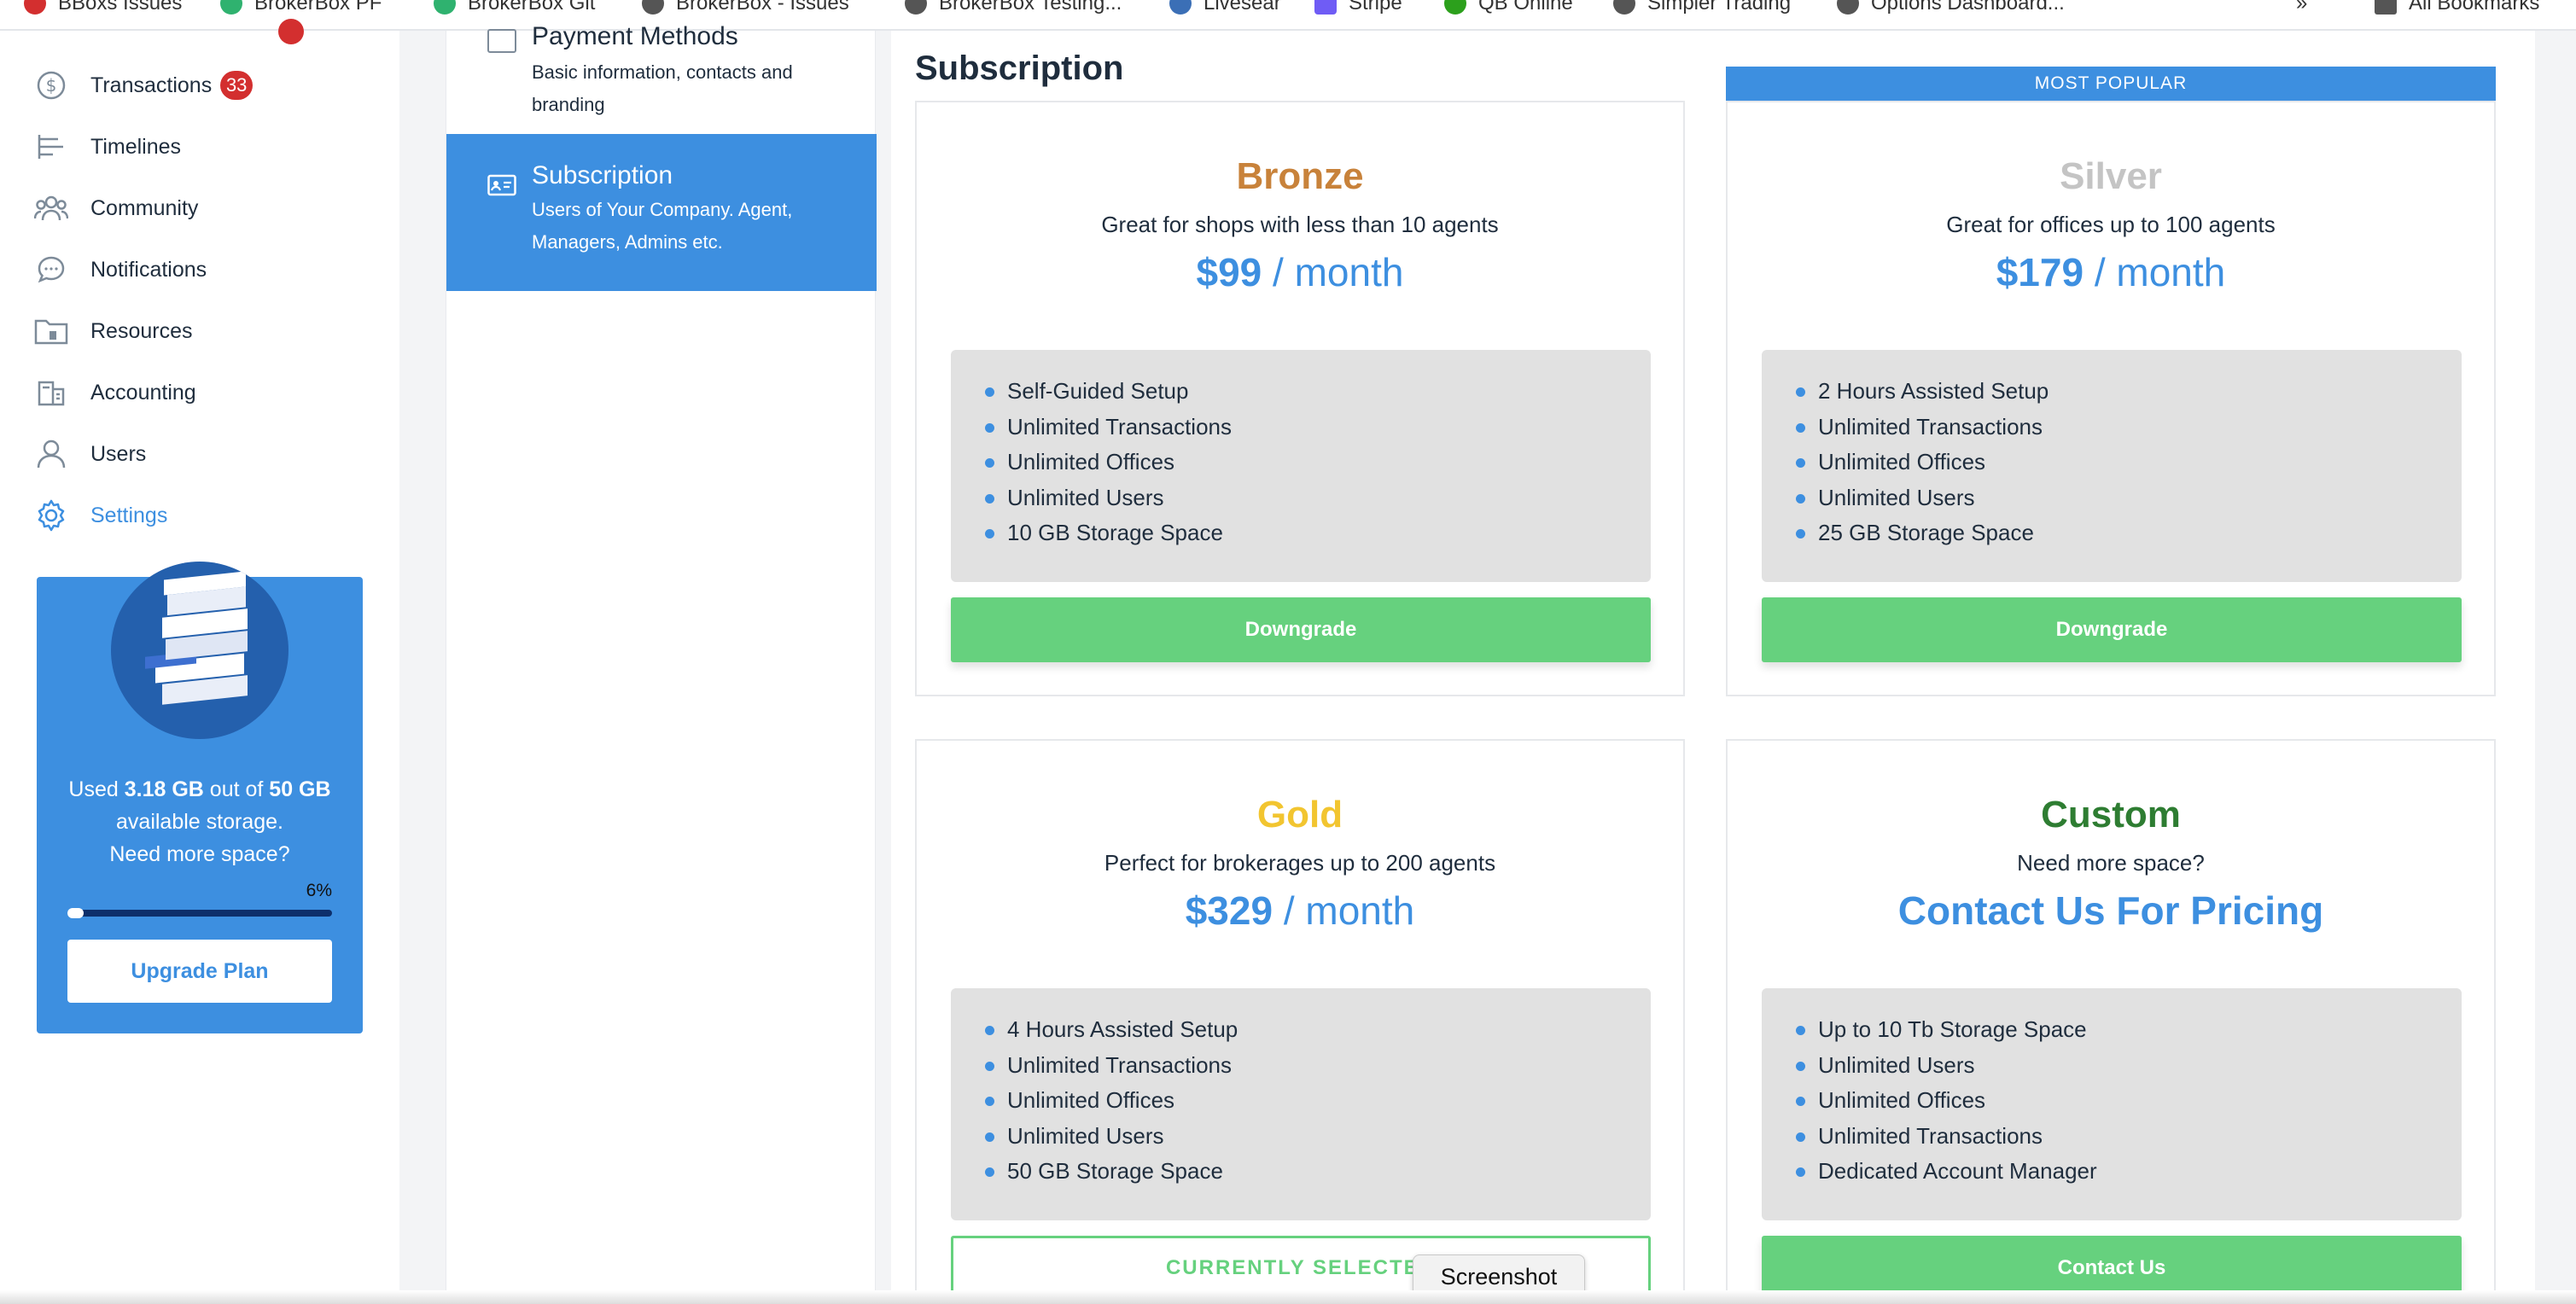  I want to click on feature-item: Self-Guided Setup, so click(1317, 392).